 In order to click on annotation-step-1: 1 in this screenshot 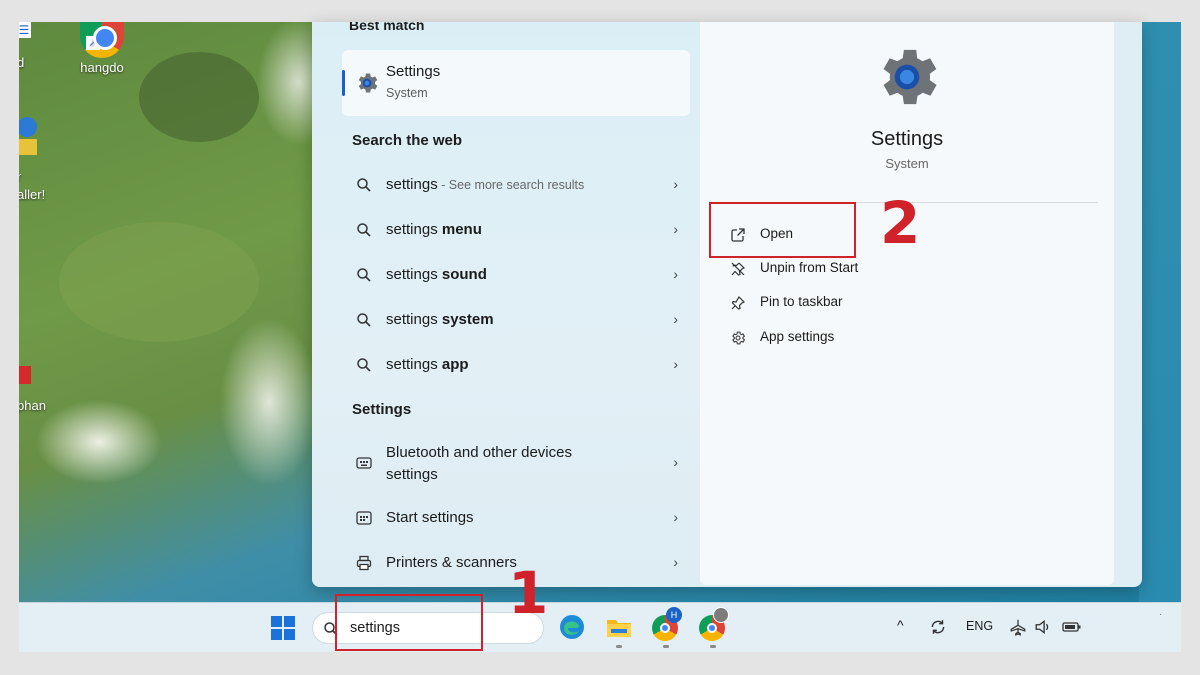, I will do `click(528, 593)`.